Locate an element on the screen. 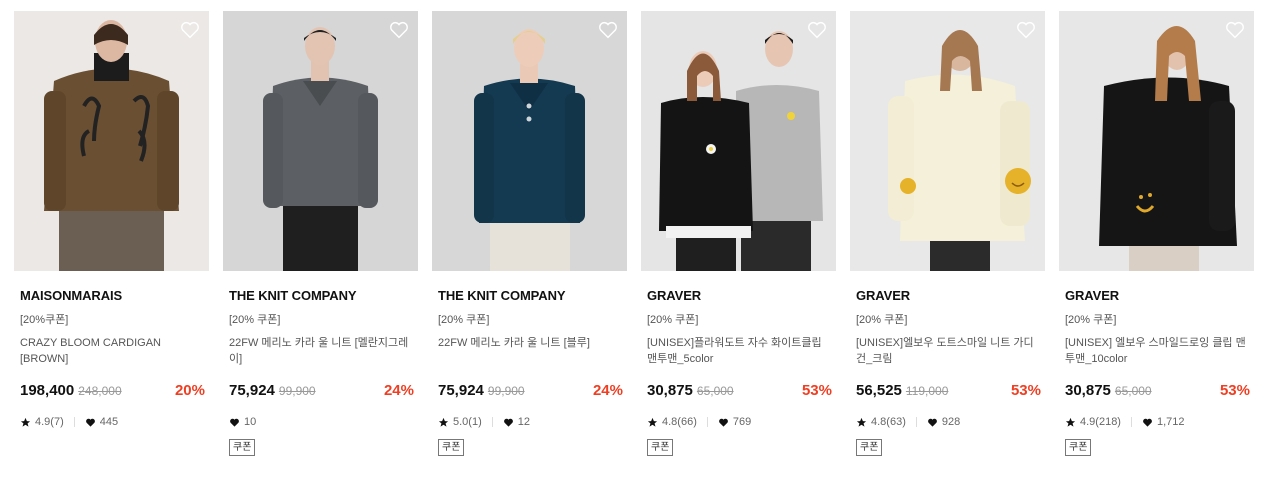  likes-count: 12 is located at coordinates (523, 422).